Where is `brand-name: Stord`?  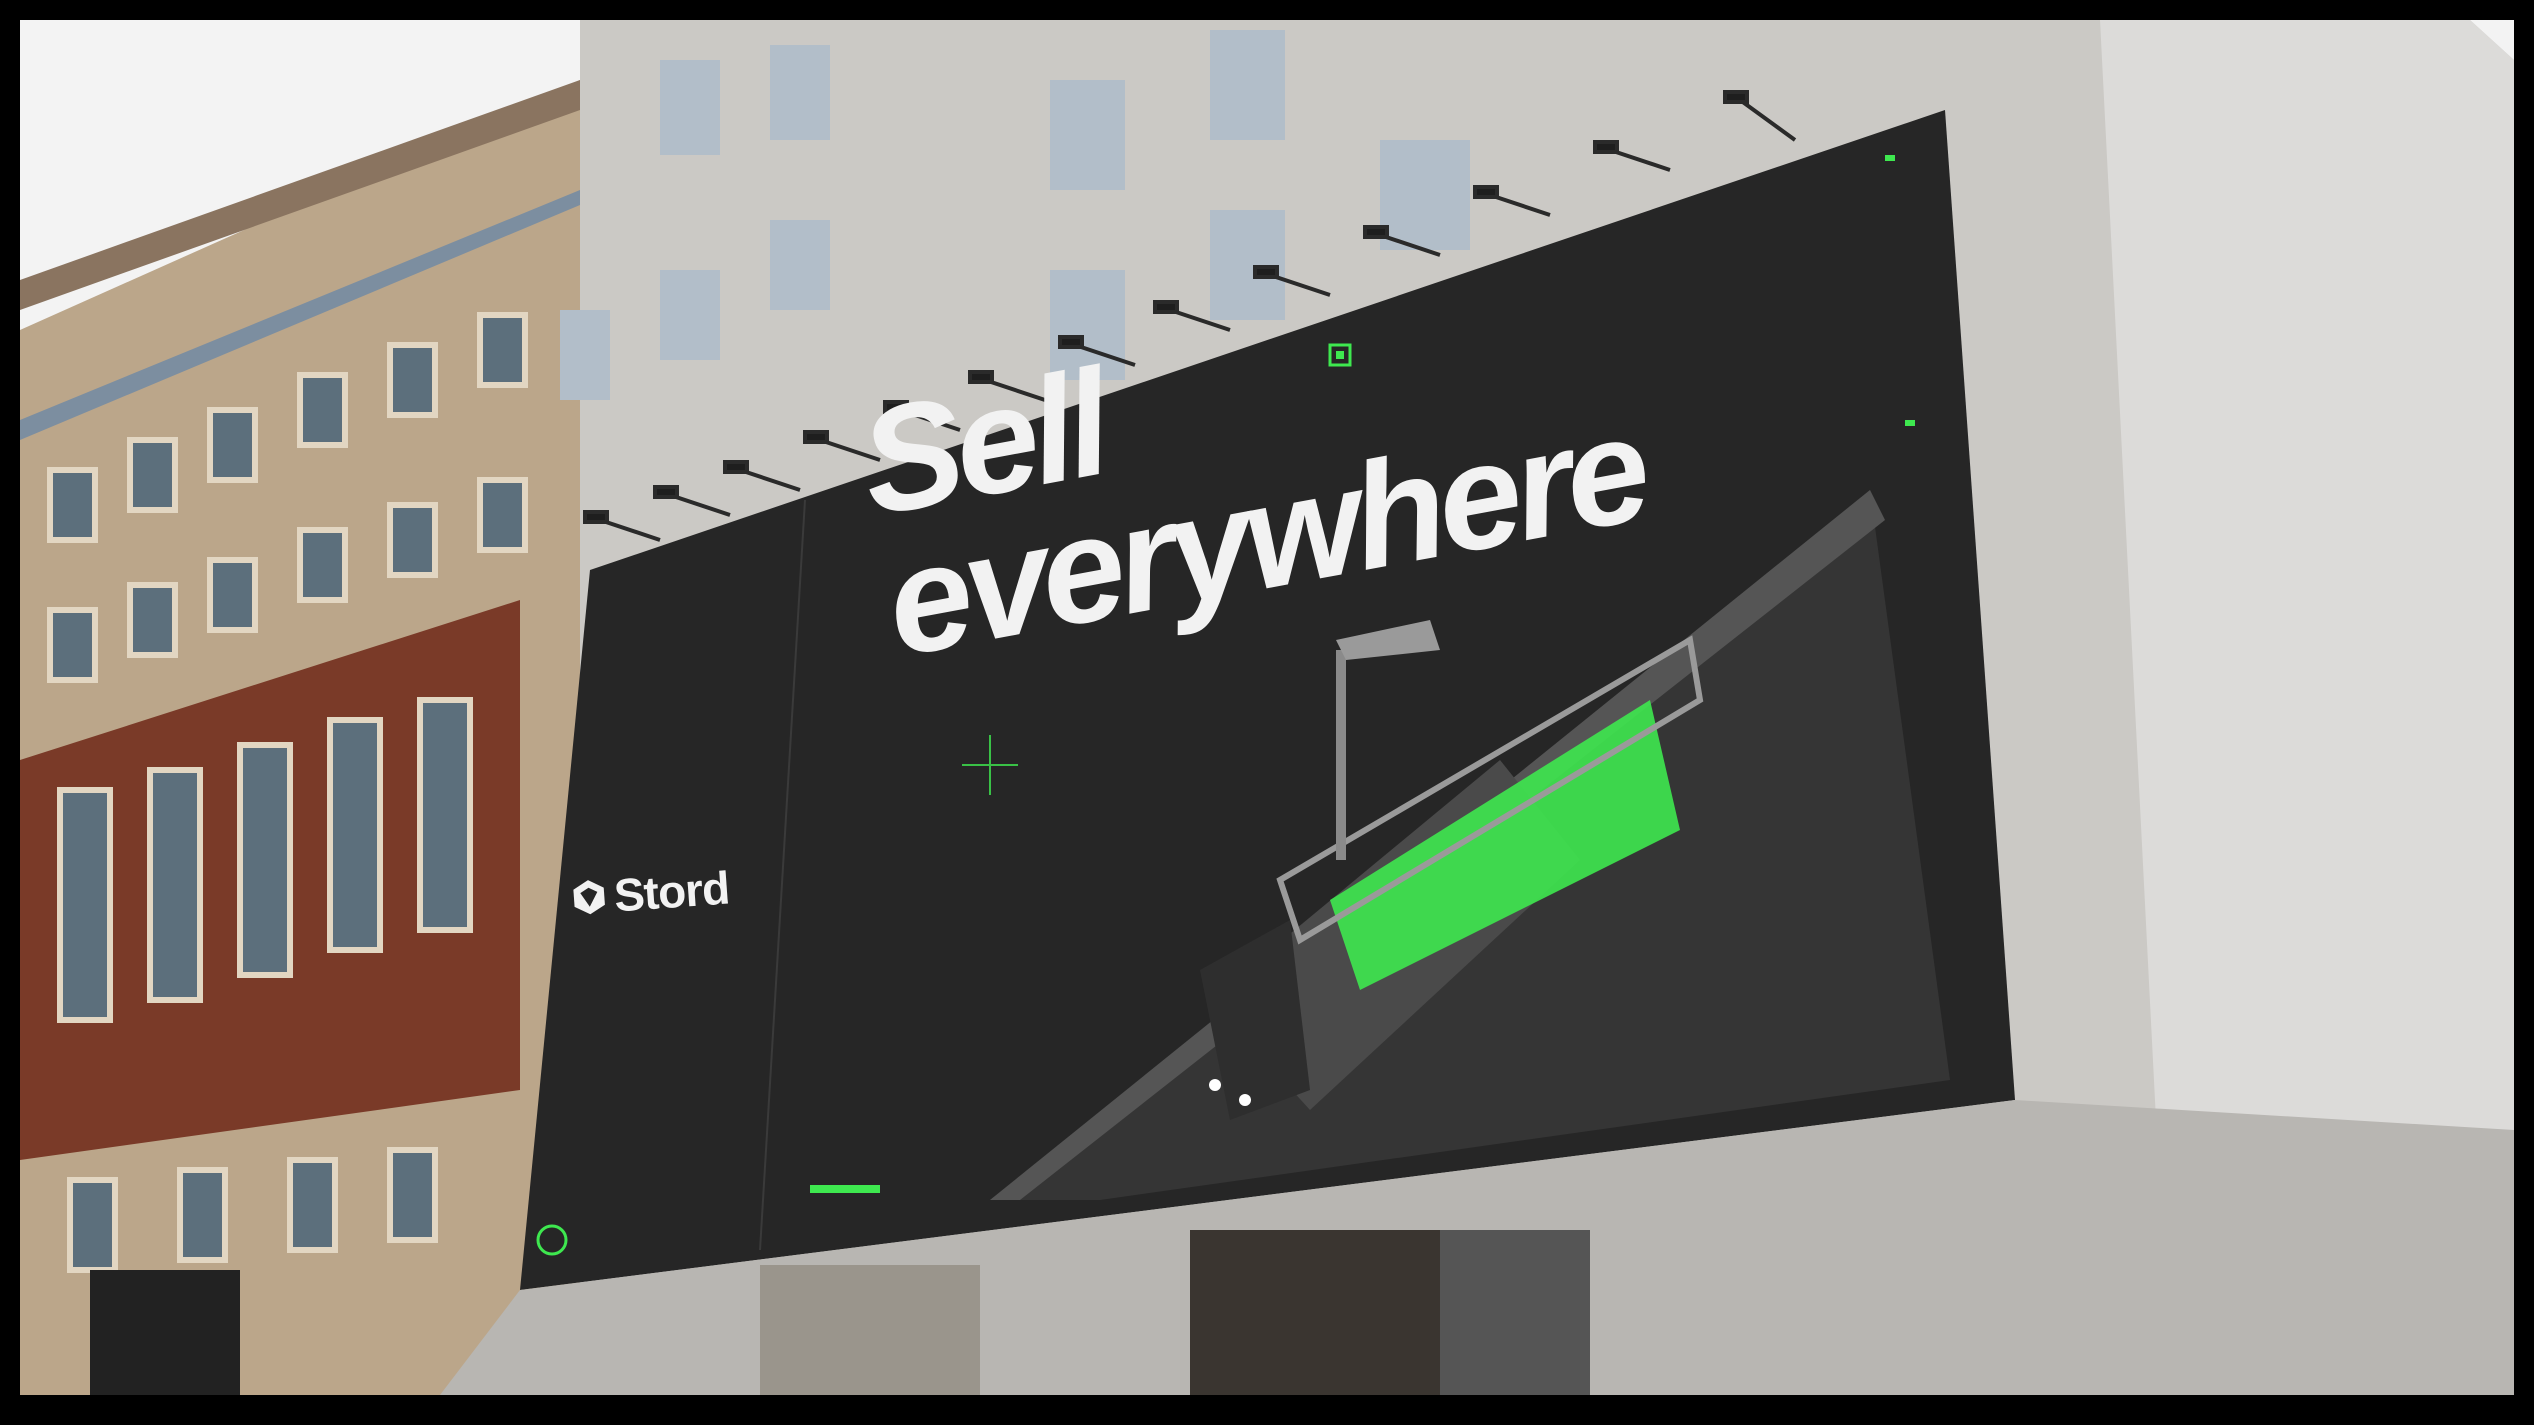
brand-name: Stord is located at coordinates (671, 891).